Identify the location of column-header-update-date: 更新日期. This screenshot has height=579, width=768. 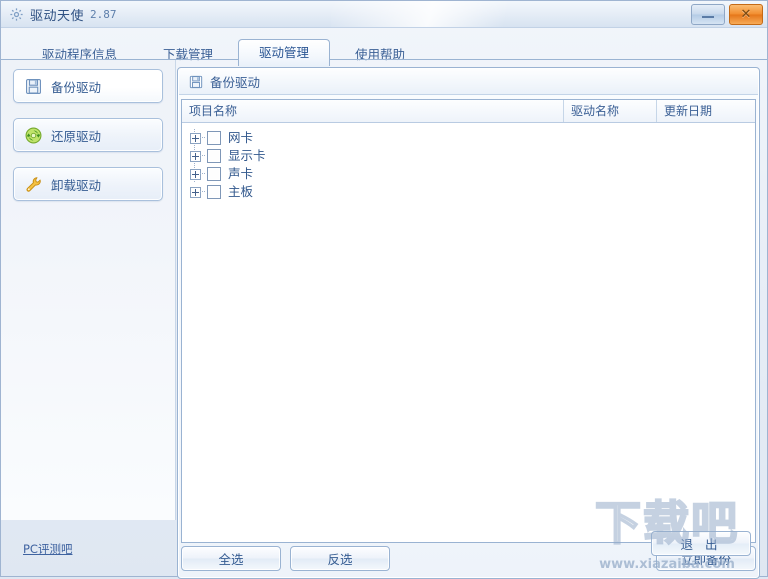
(706, 111).